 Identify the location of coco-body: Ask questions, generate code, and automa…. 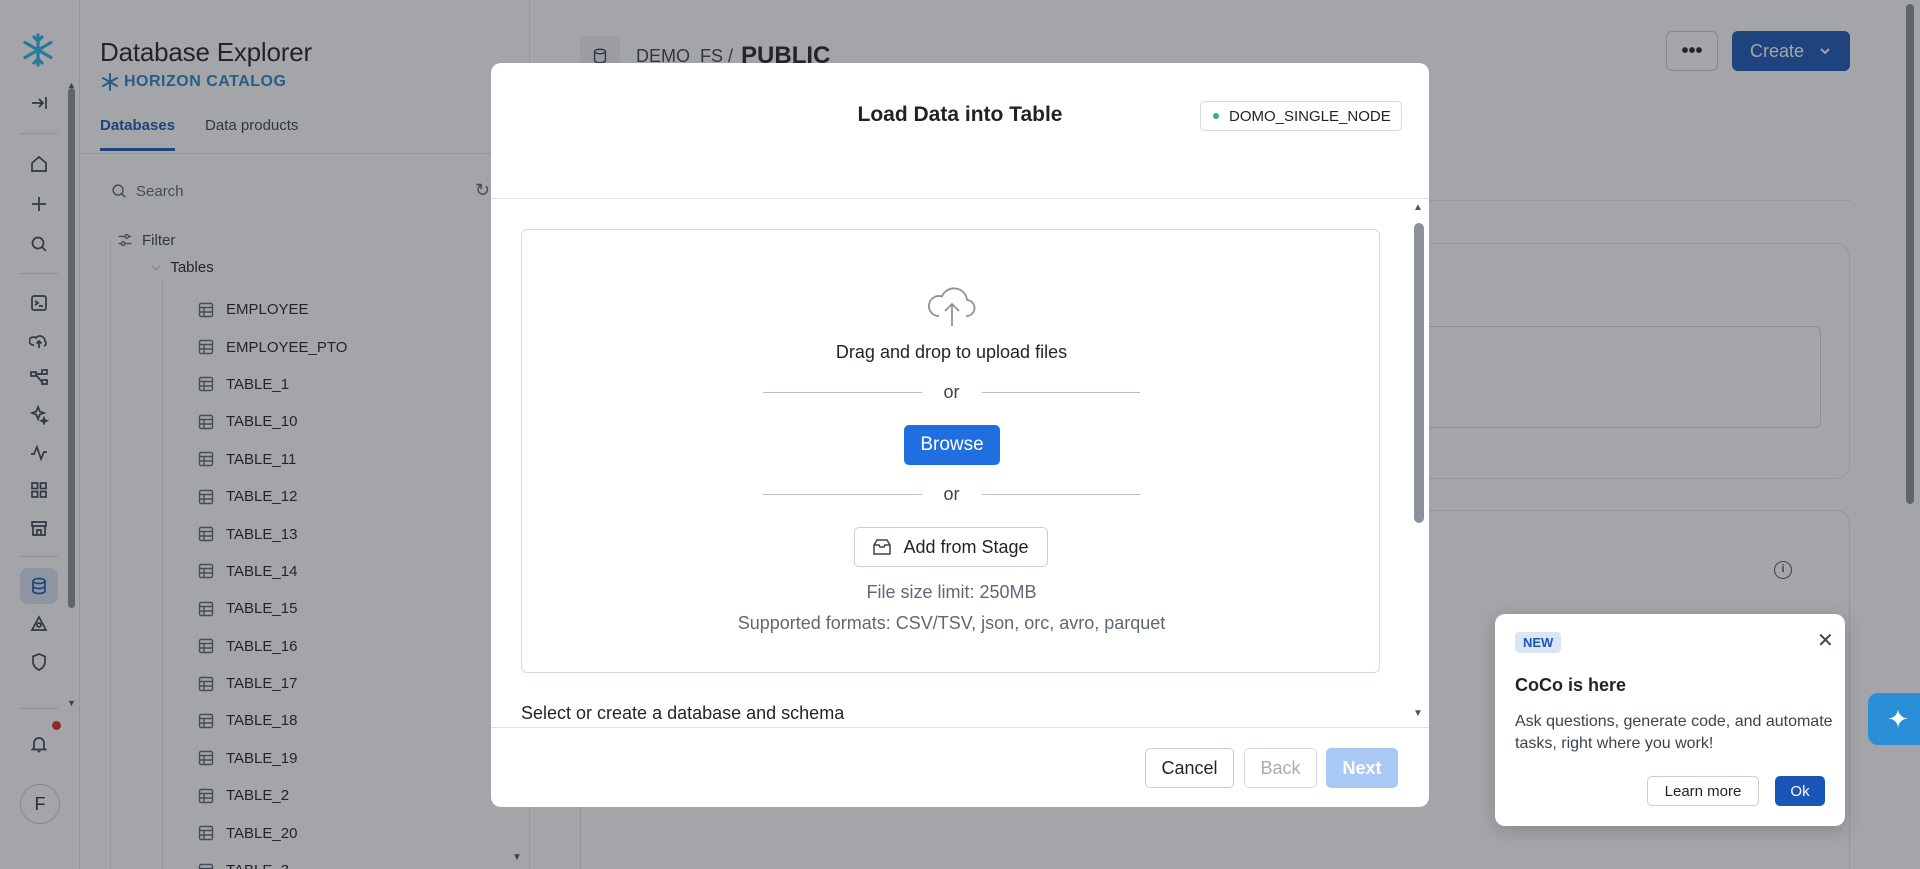
(1674, 732).